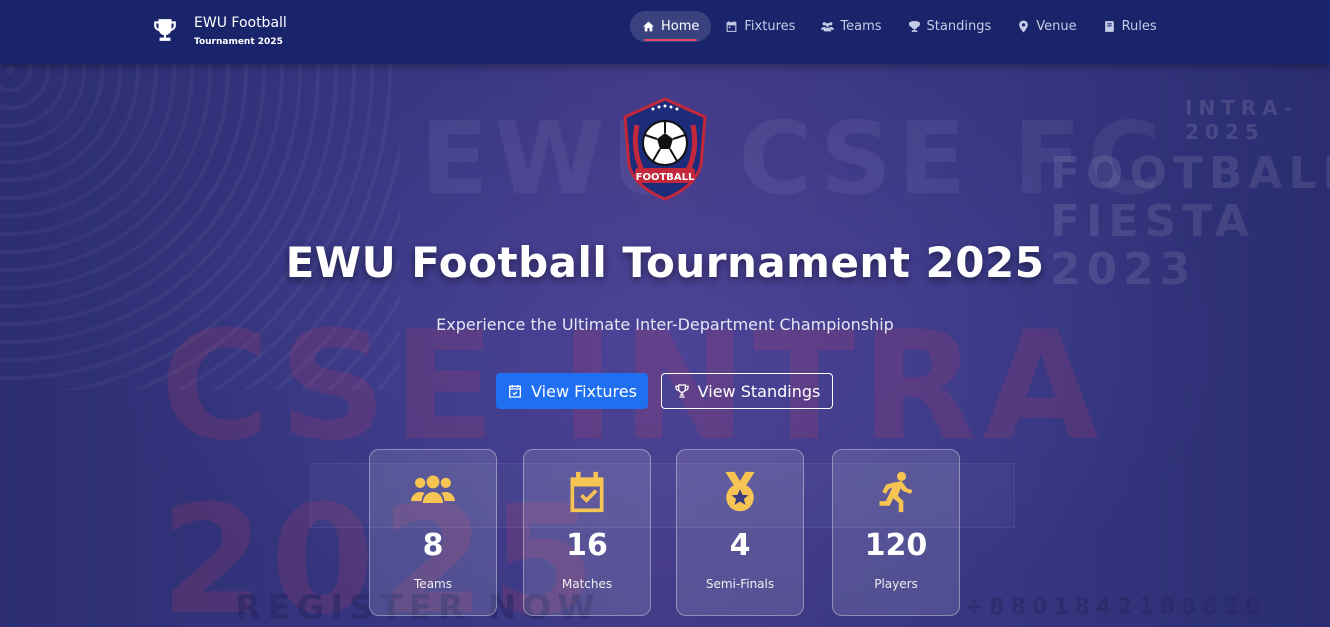 The width and height of the screenshot is (1330, 627). I want to click on nav-standings: Standings, so click(950, 26).